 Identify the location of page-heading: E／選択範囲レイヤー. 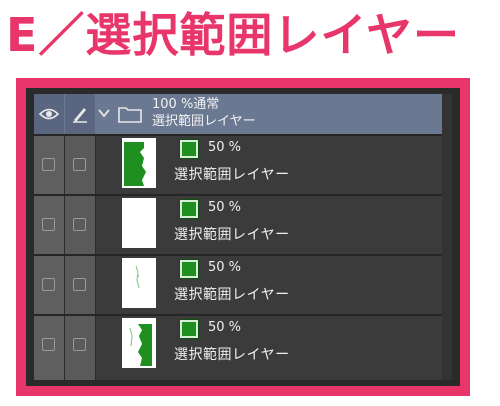
(233, 35).